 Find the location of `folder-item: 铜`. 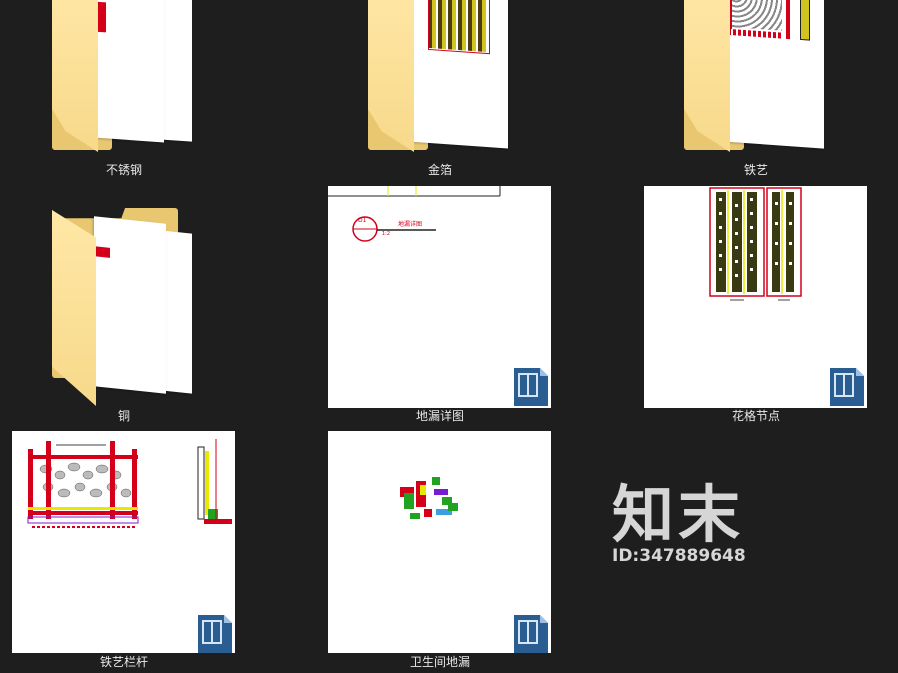

folder-item: 铜 is located at coordinates (124, 306).